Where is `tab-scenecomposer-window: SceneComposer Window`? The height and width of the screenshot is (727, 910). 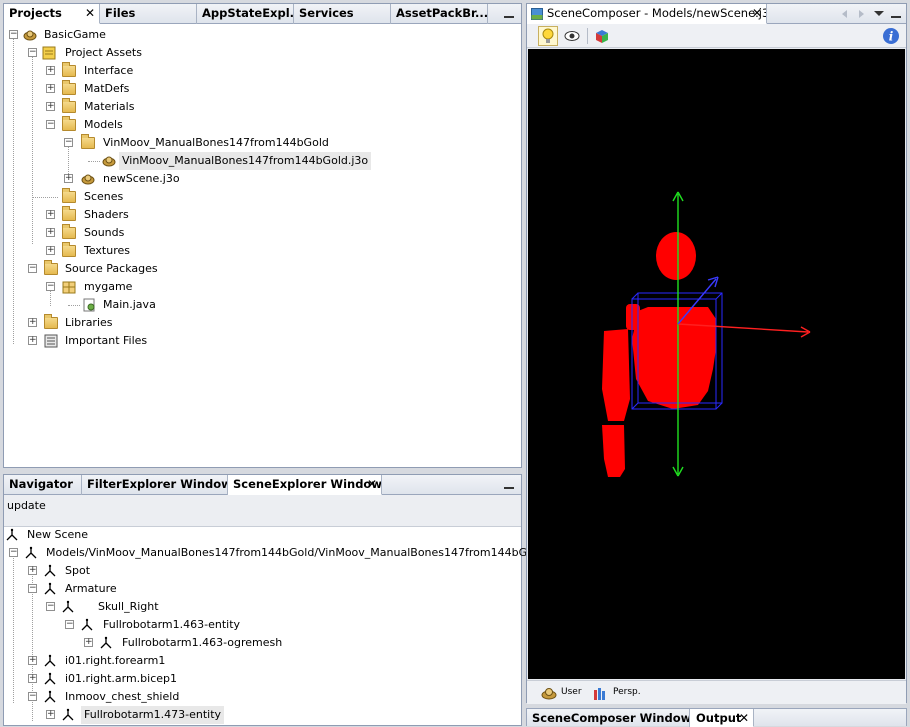 tab-scenecomposer-window: SceneComposer Window is located at coordinates (608, 718).